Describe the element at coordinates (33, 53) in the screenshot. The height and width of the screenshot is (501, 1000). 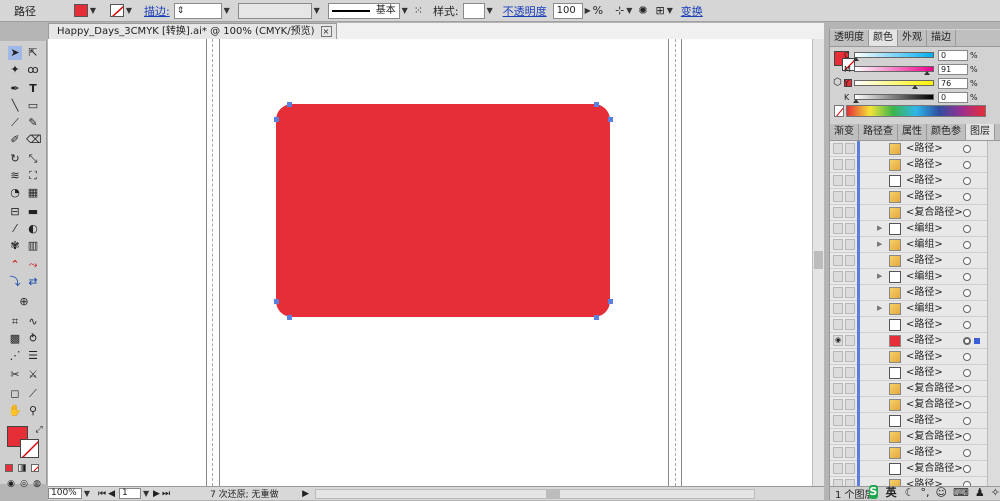
I see `direct-selection-tool-icon: ⇱` at that location.